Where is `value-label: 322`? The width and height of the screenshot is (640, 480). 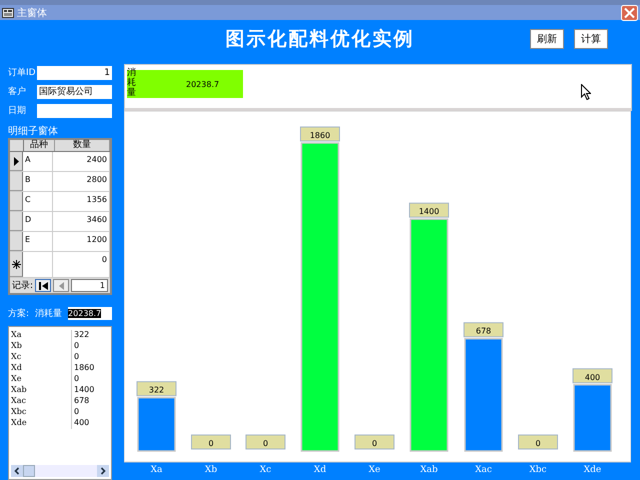
value-label: 322 is located at coordinates (156, 388).